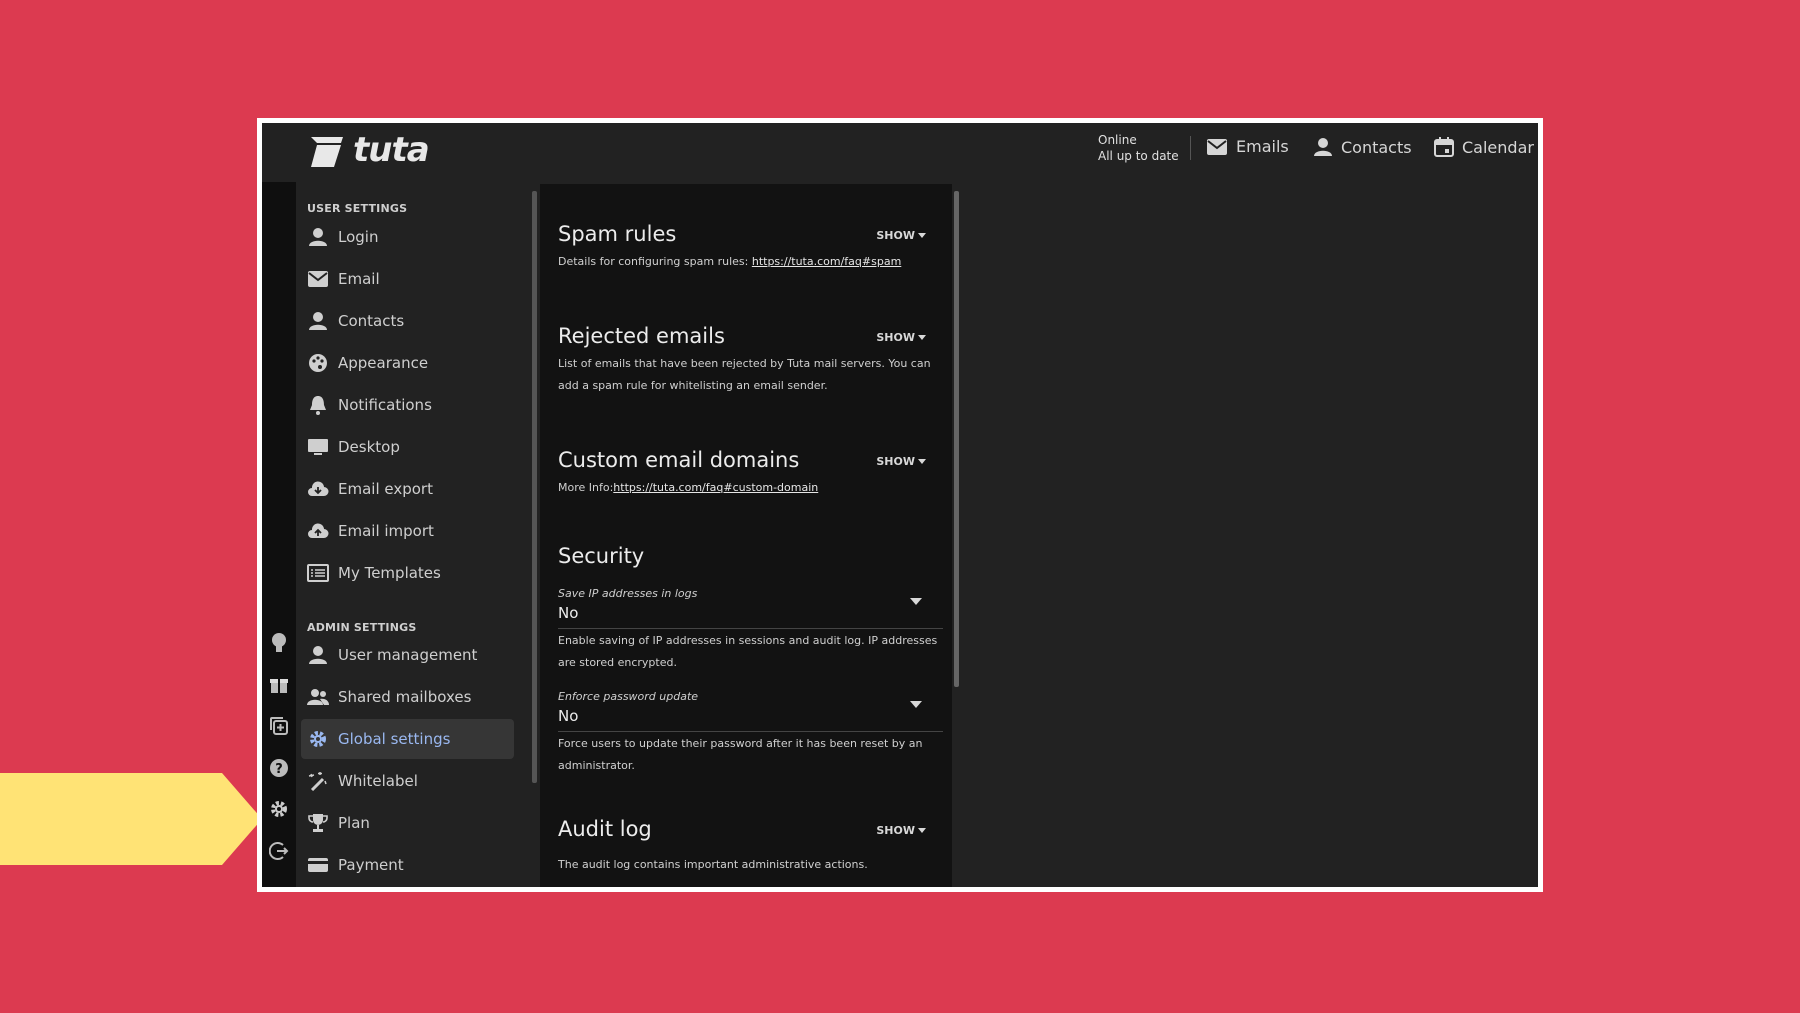 Image resolution: width=1800 pixels, height=1013 pixels. What do you see at coordinates (383, 363) in the screenshot?
I see `sidebar-item-label: Appearance` at bounding box center [383, 363].